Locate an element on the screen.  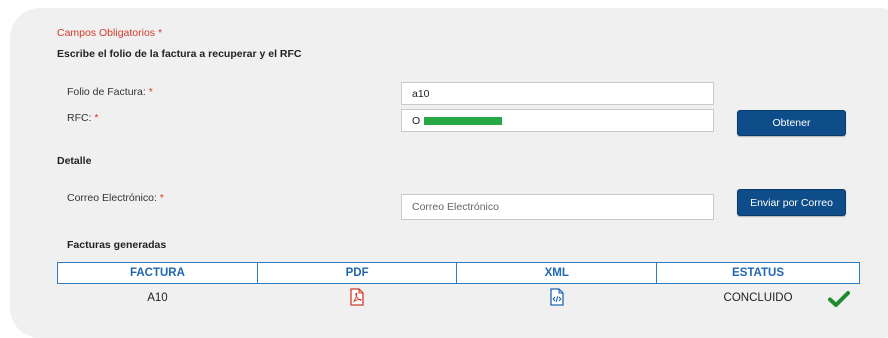
xml-code-file-icon is located at coordinates (557, 298).